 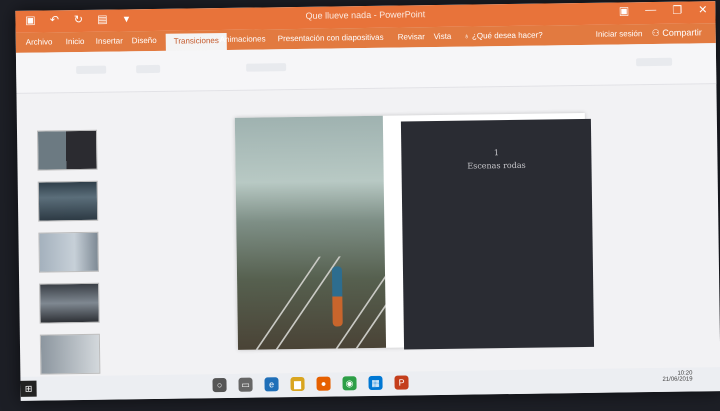 I want to click on cortana-icon: ○, so click(x=219, y=385).